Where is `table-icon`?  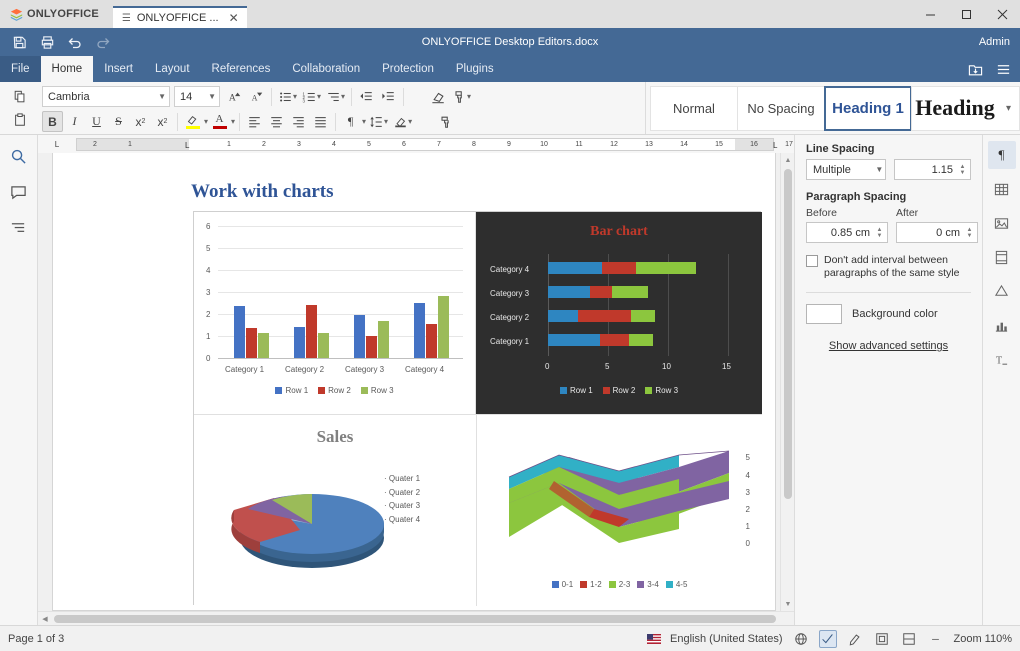
table-icon is located at coordinates (1002, 189).